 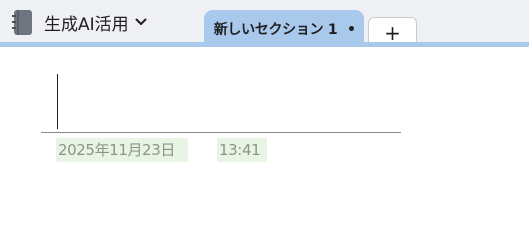 I want to click on text-cursor, so click(x=57, y=101).